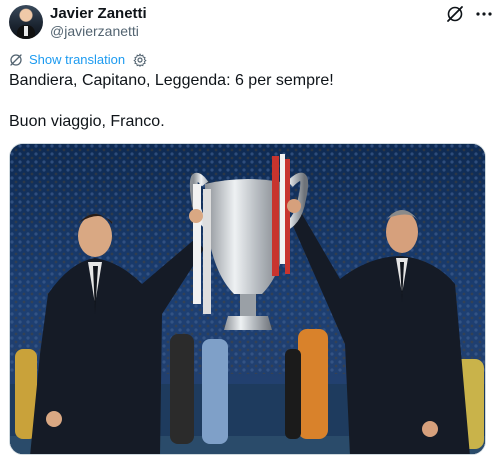 This screenshot has height=458, width=500. I want to click on more-icon, so click(484, 14).